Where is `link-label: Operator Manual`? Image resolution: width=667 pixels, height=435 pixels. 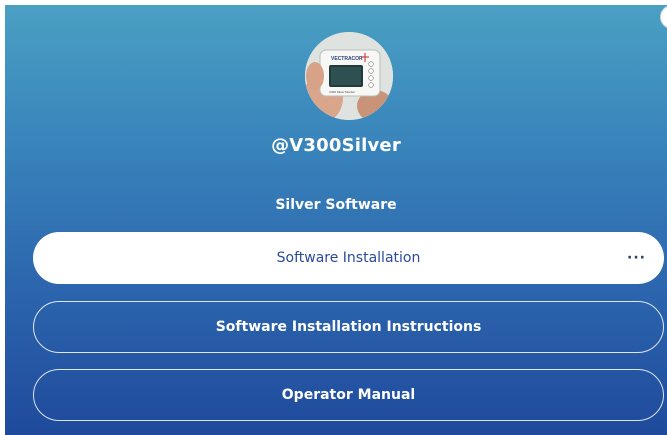
link-label: Operator Manual is located at coordinates (348, 395).